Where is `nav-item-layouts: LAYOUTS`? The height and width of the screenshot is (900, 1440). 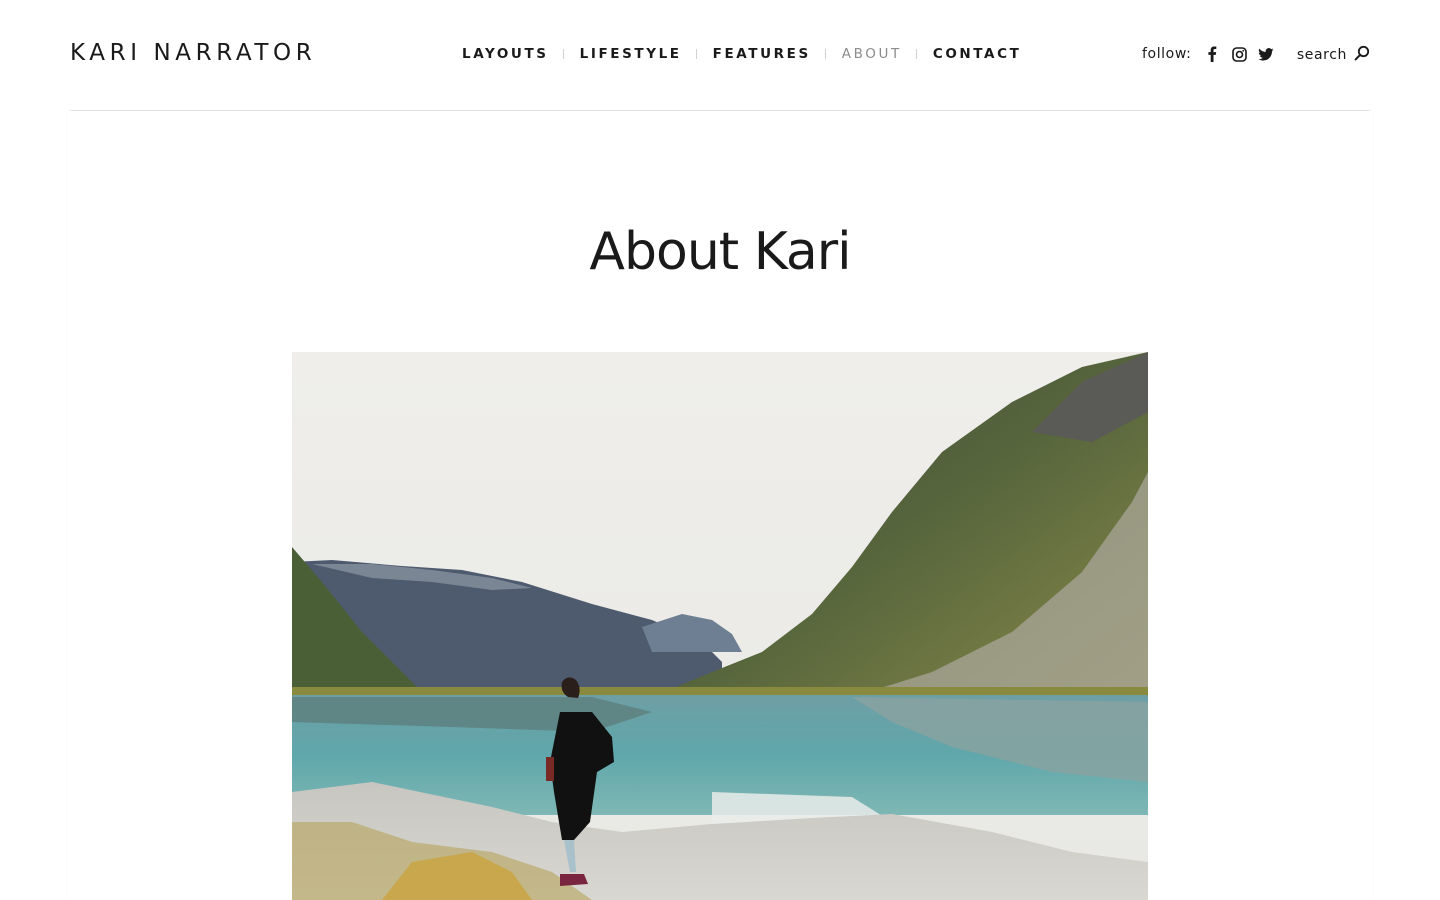 nav-item-layouts: LAYOUTS is located at coordinates (505, 54).